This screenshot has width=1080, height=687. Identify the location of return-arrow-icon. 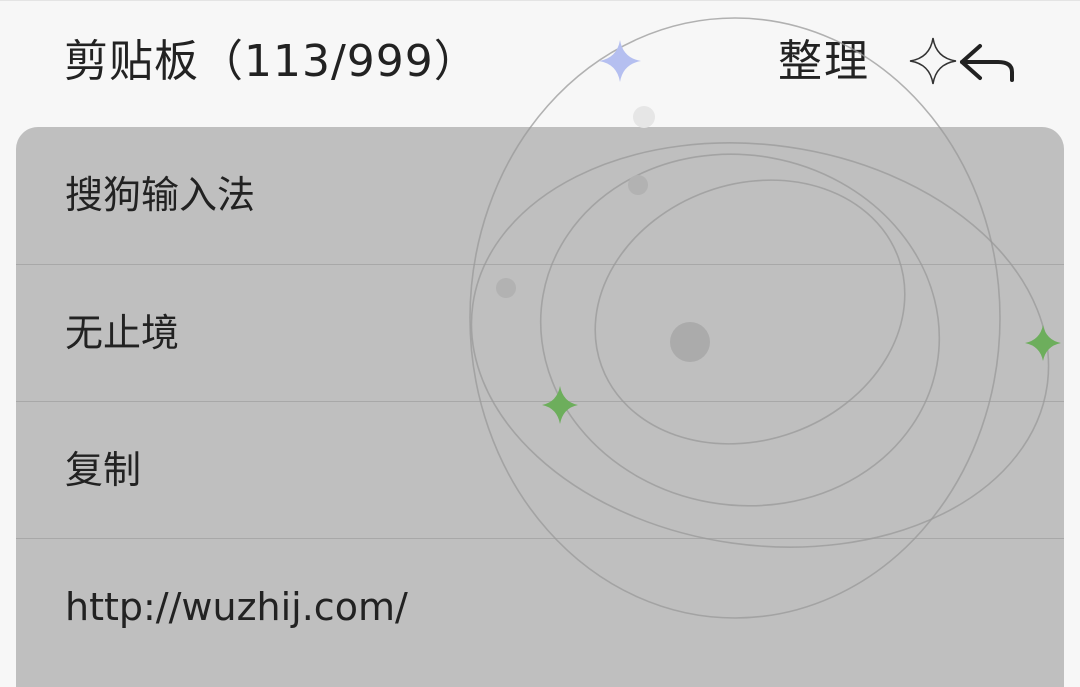
(987, 63).